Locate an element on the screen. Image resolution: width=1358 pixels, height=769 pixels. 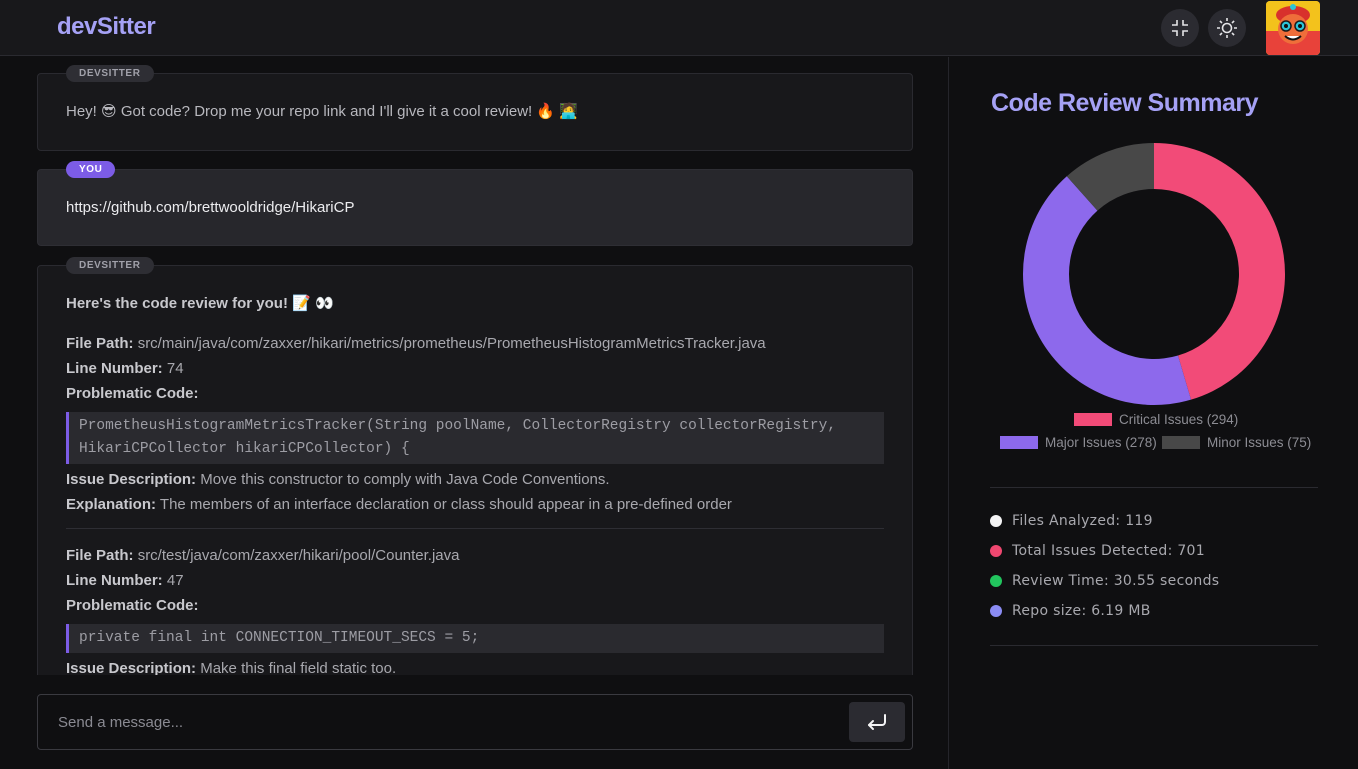
stat-text: Files Analyzed: 119 is located at coordinates (1082, 521).